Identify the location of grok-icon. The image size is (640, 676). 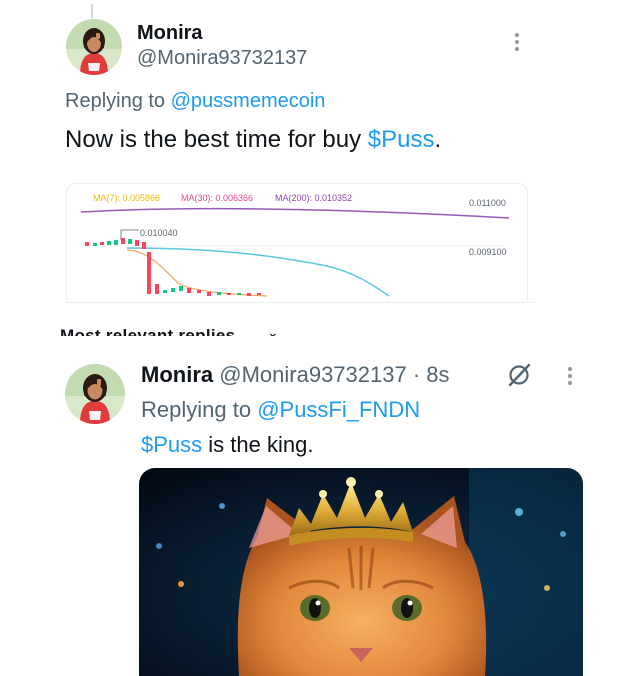
(519, 375).